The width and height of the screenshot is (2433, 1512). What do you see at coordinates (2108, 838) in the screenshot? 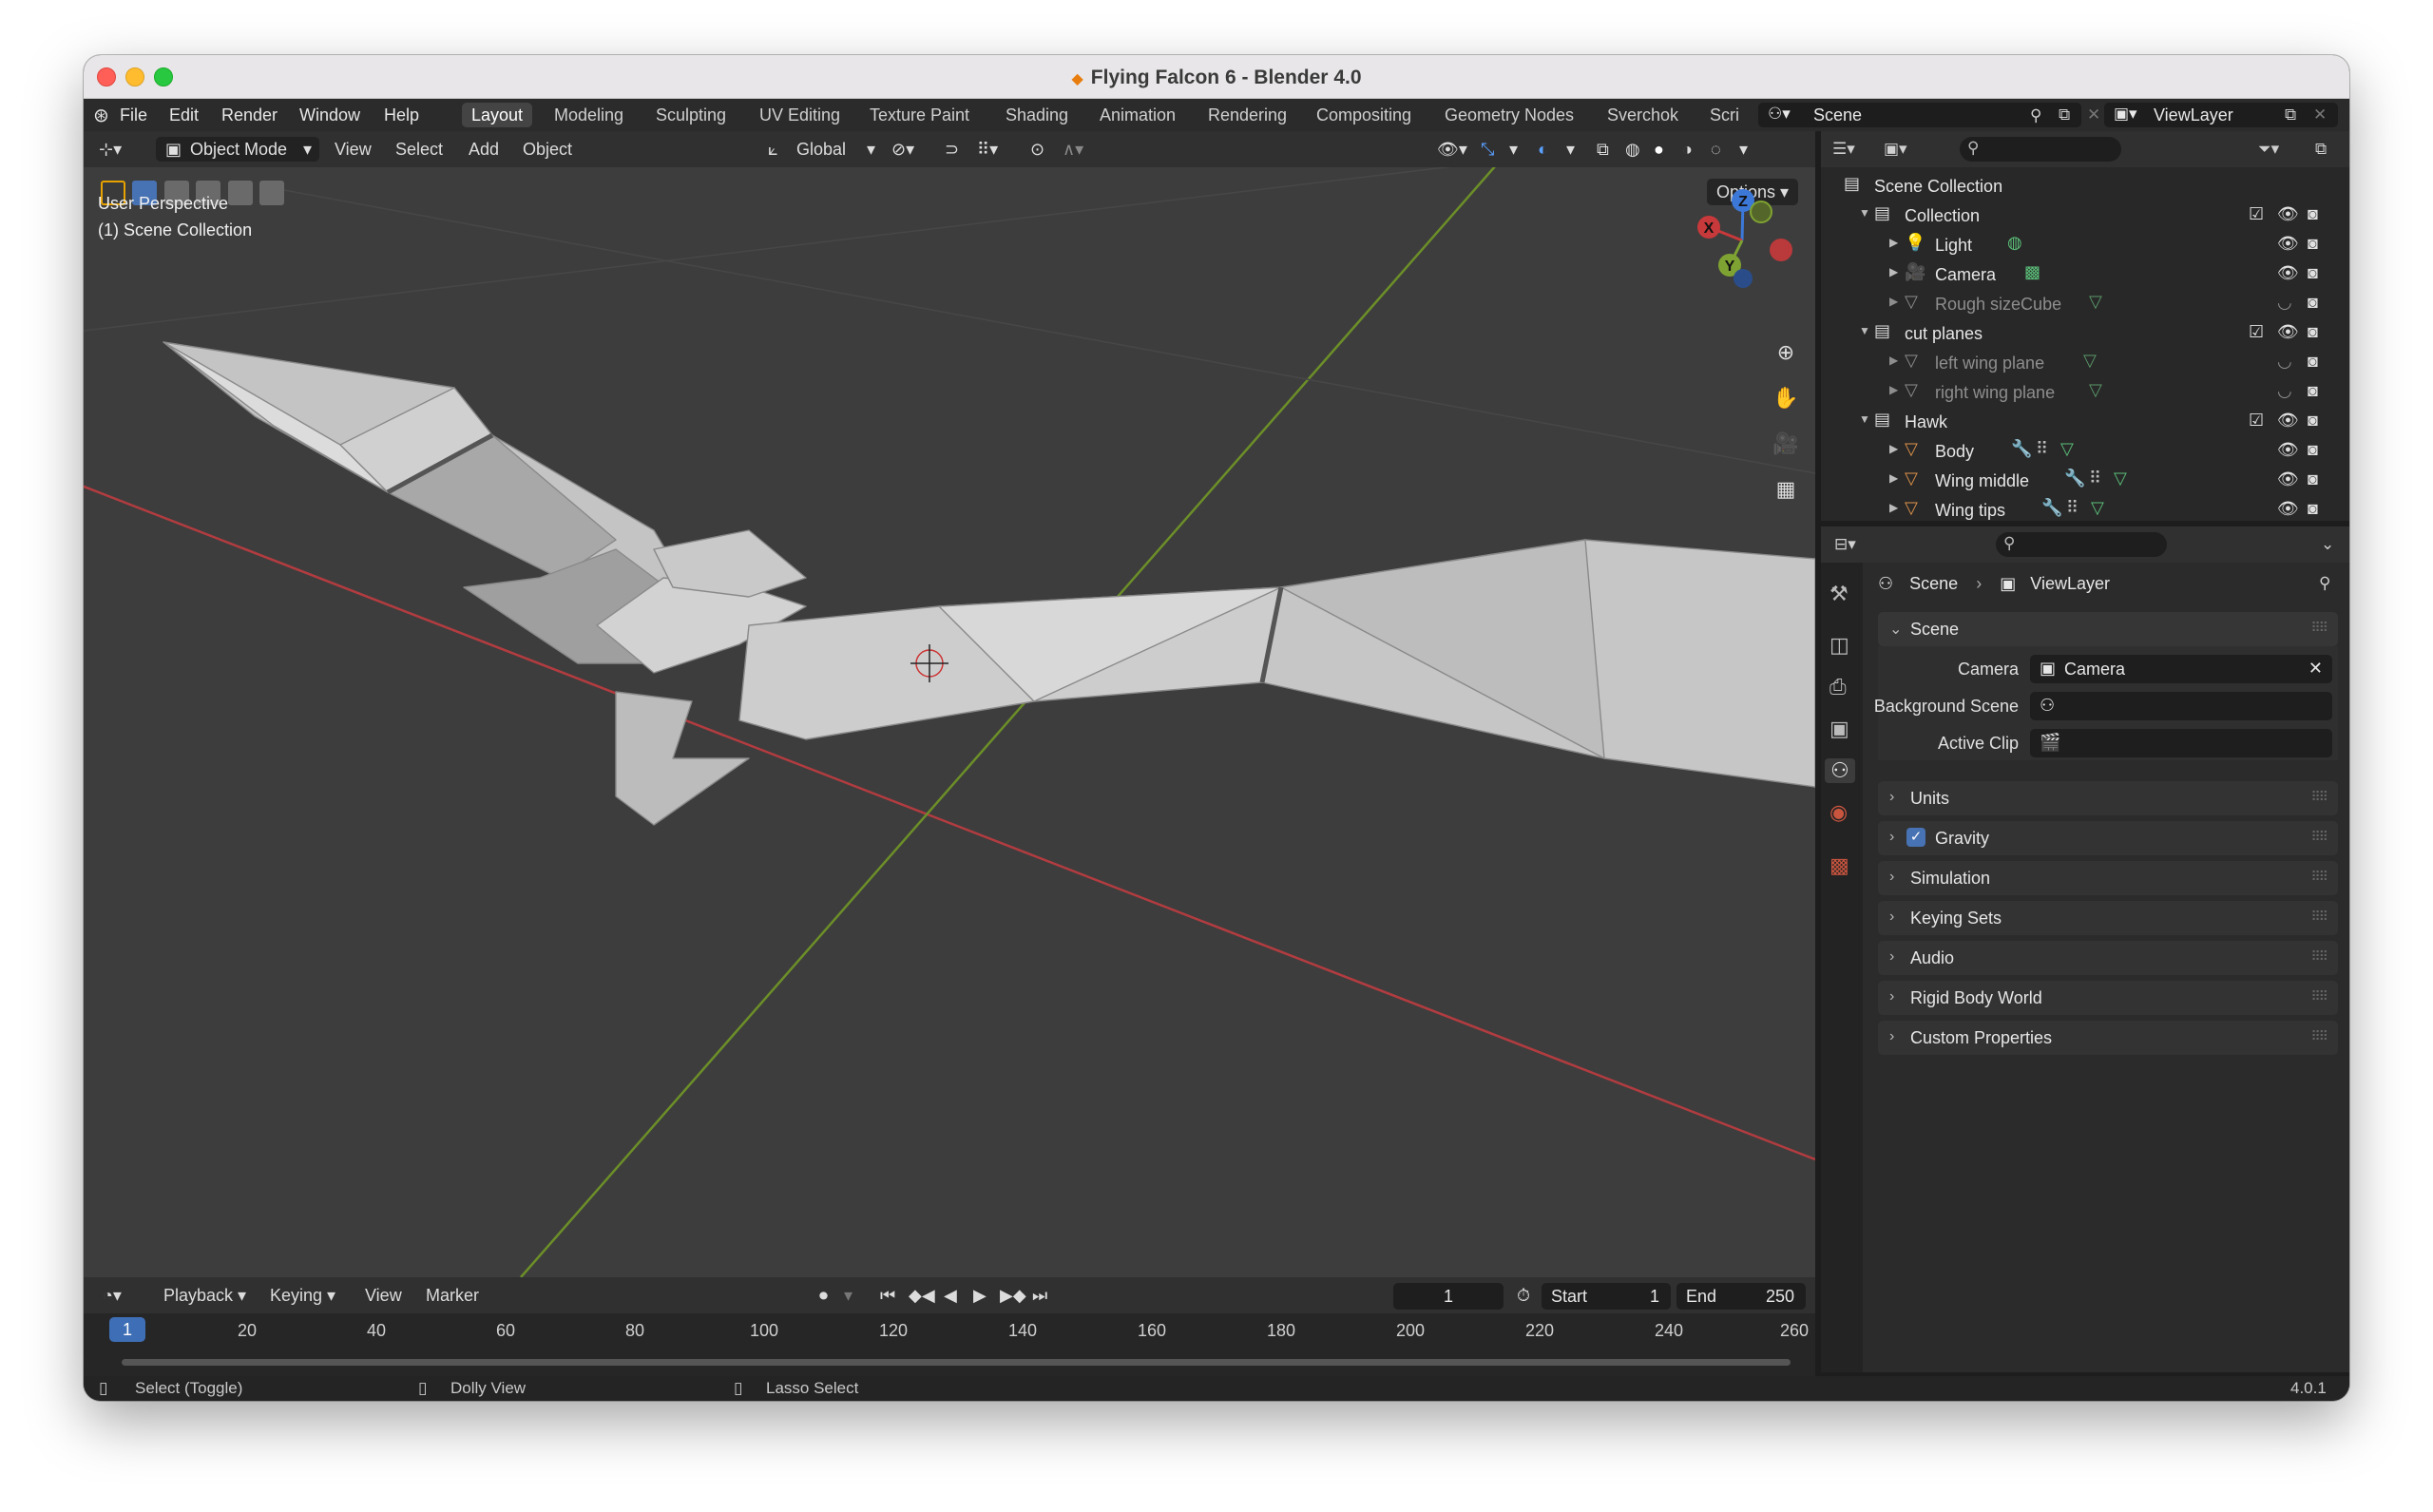
I see `panel-gravity: › ✓ Gravity ⠿⠿` at bounding box center [2108, 838].